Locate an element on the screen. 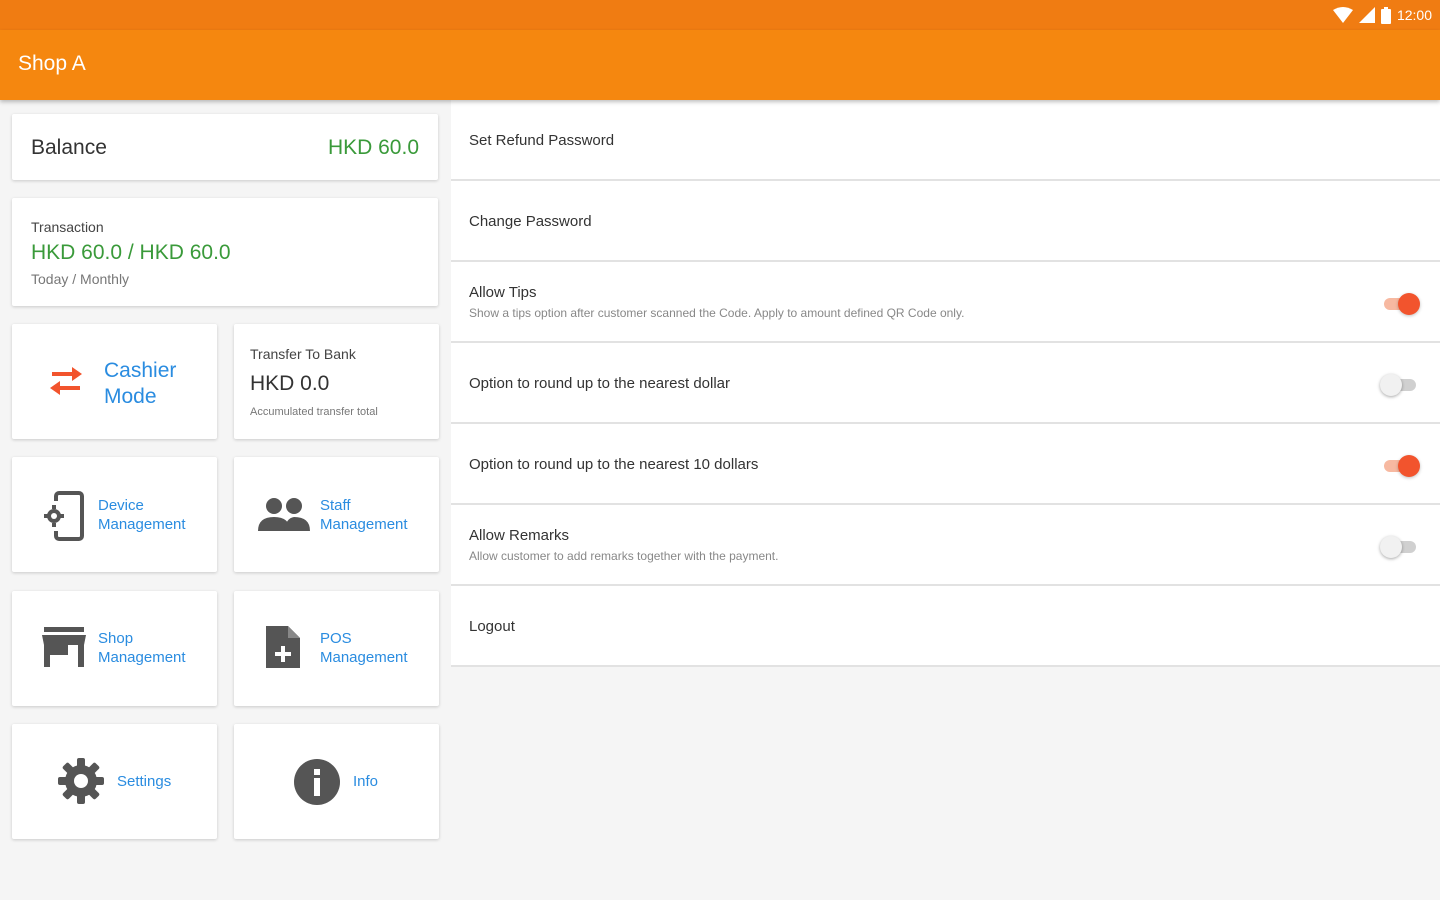  staff-management-button: Staff Management is located at coordinates (336, 514).